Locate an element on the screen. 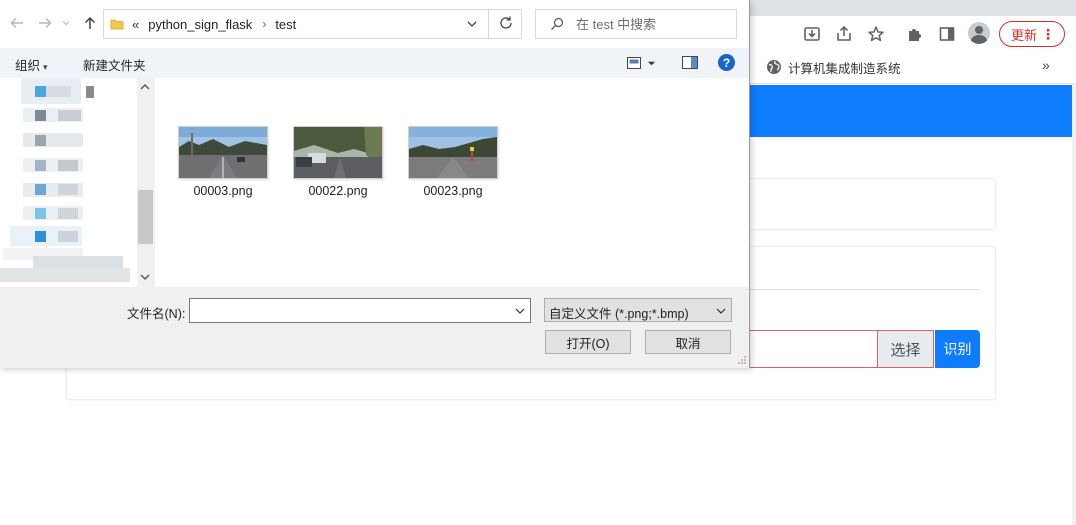 The height and width of the screenshot is (525, 1076). file-name: 00022.png is located at coordinates (338, 191).